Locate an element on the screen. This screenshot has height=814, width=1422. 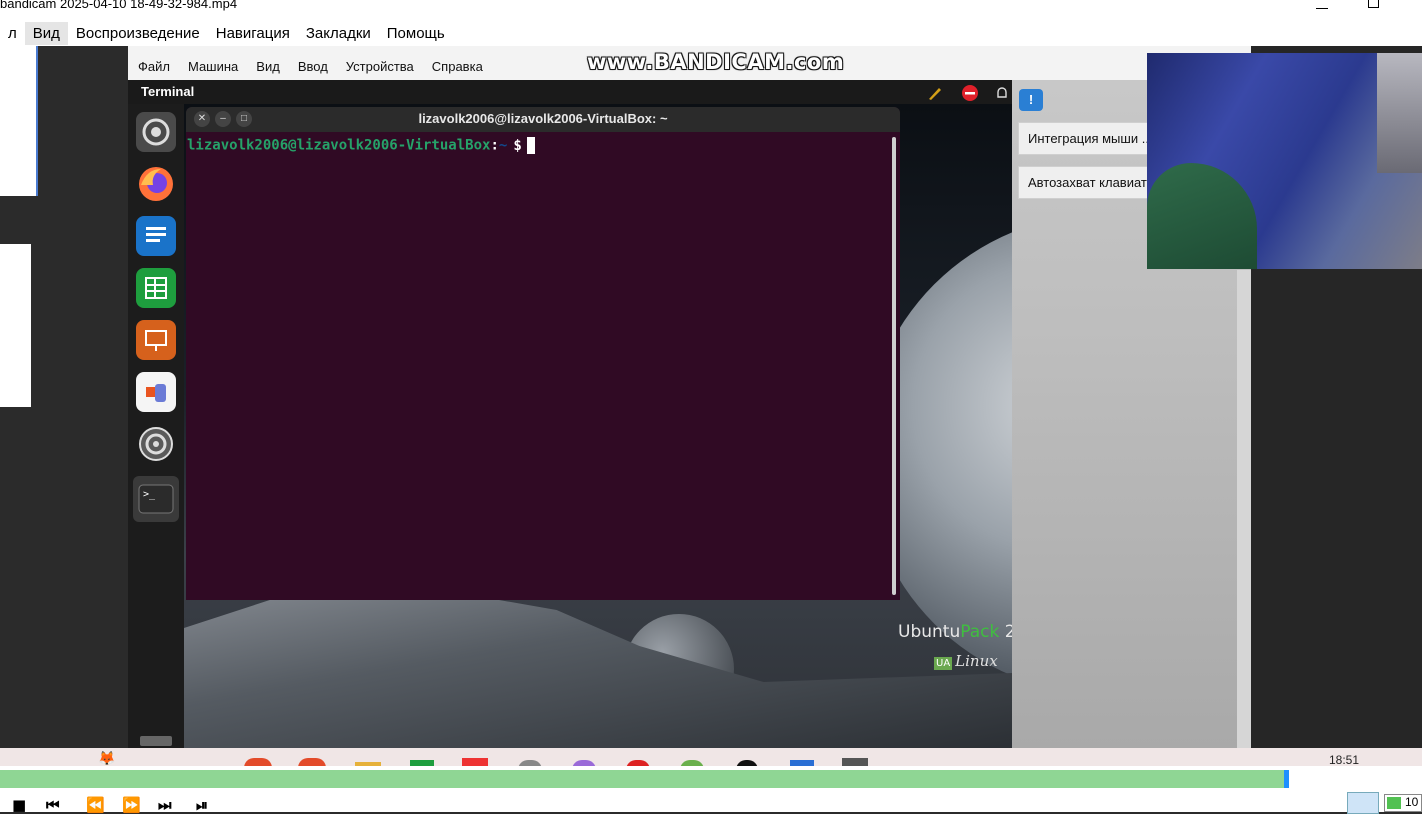
prompt-path: ~ is located at coordinates (503, 145).